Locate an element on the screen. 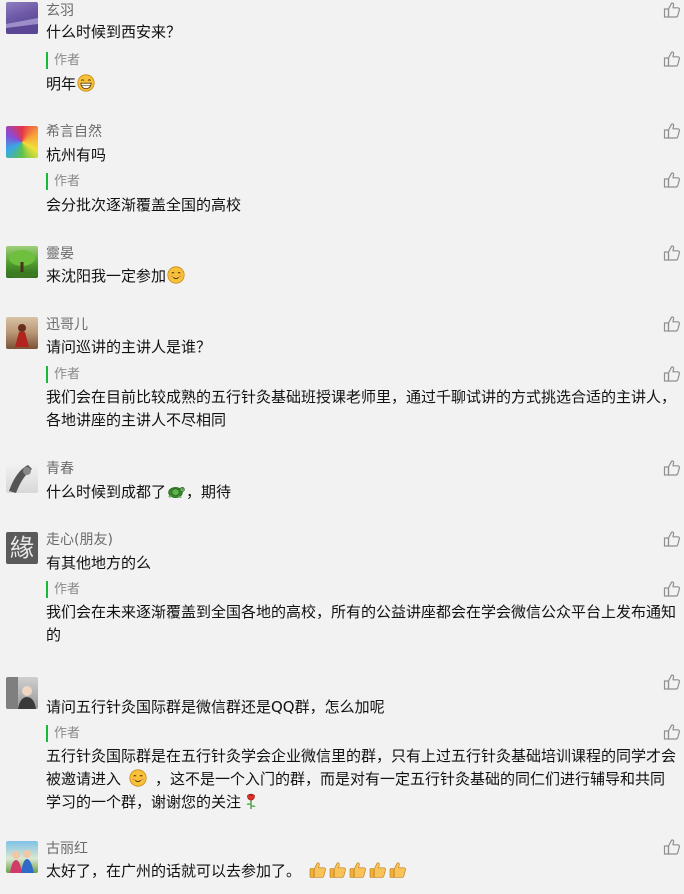  reply-text-content: 明年 is located at coordinates (61, 84).